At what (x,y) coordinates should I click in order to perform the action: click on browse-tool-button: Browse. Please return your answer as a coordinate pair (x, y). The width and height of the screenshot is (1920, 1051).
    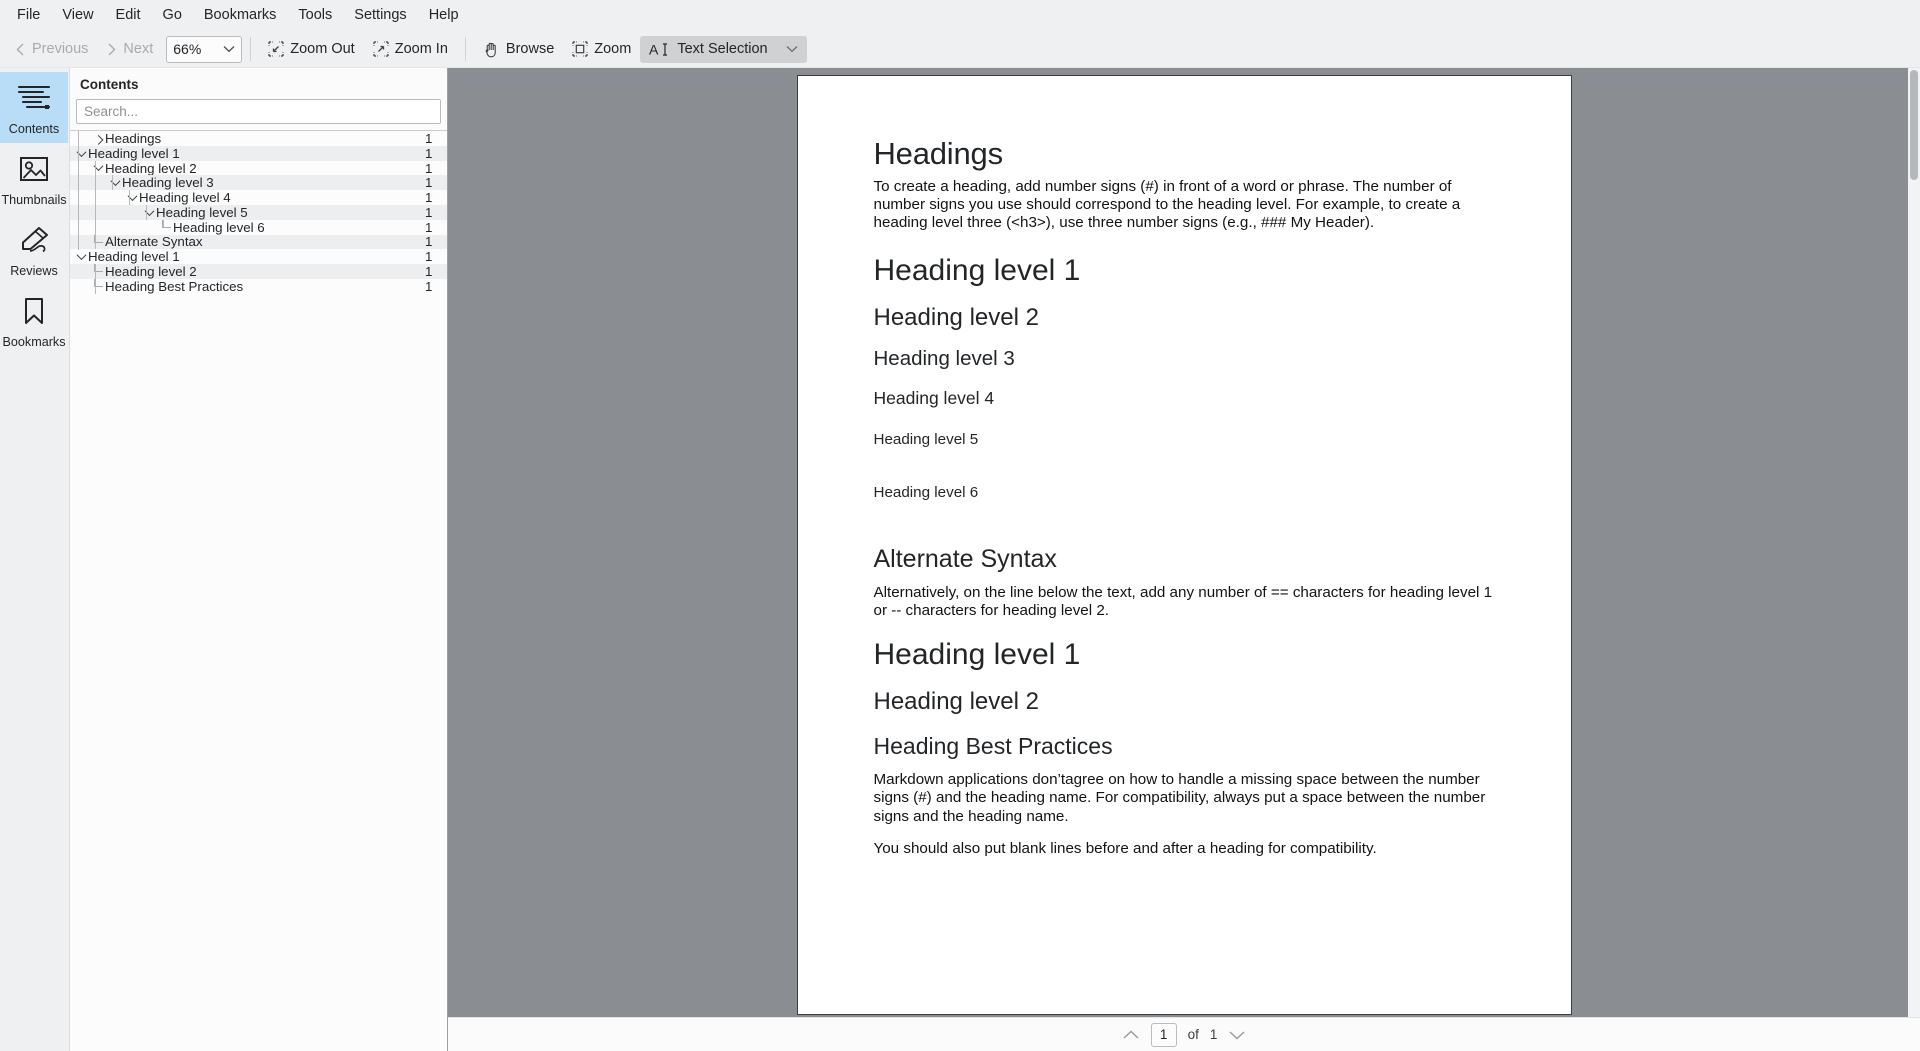
    Looking at the image, I should click on (518, 49).